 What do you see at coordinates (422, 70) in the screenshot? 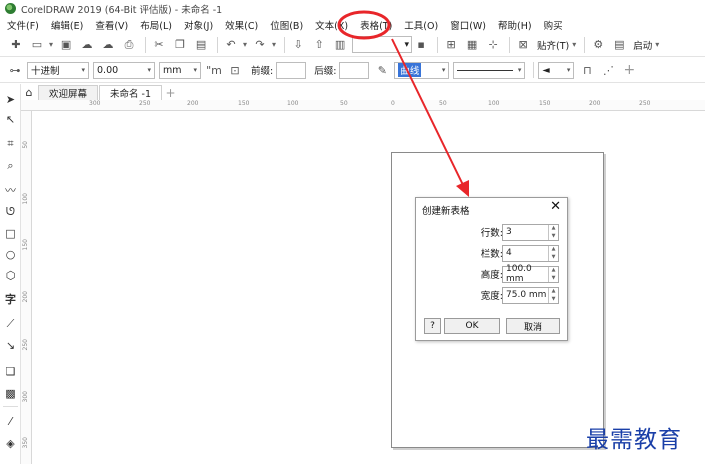
I see `line-style-combo: 曲线 ▾` at bounding box center [422, 70].